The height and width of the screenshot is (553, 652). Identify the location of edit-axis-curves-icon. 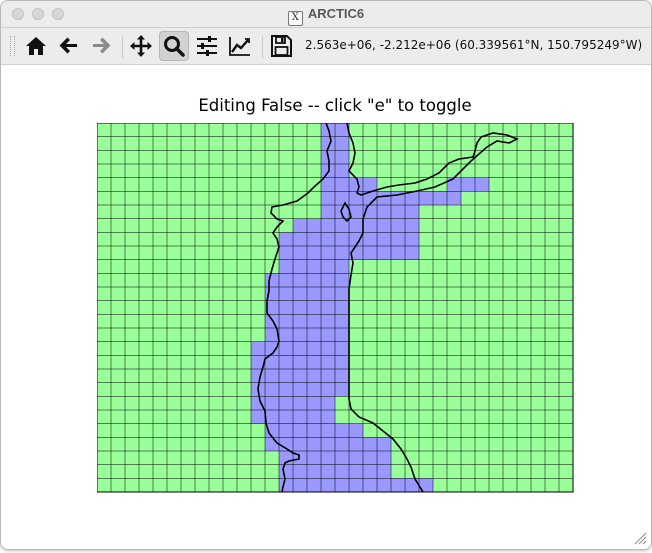
(239, 46).